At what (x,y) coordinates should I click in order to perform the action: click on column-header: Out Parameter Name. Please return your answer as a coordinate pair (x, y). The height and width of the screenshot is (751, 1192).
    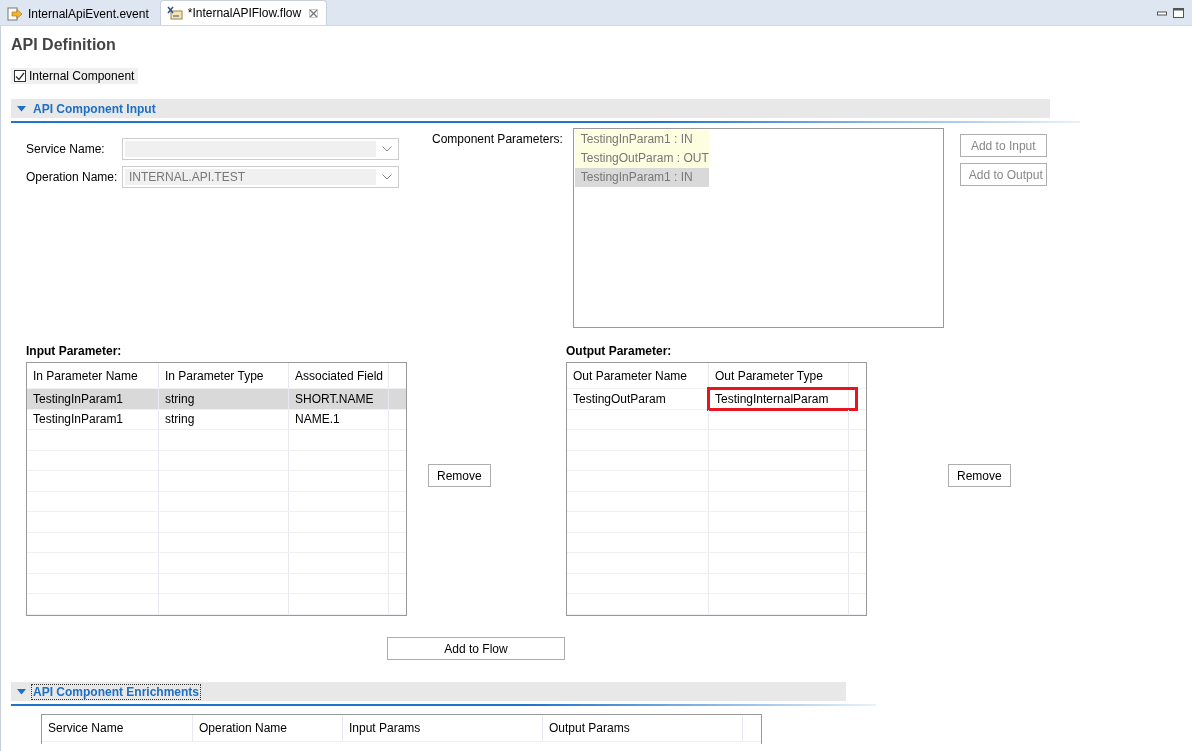
    Looking at the image, I should click on (638, 375).